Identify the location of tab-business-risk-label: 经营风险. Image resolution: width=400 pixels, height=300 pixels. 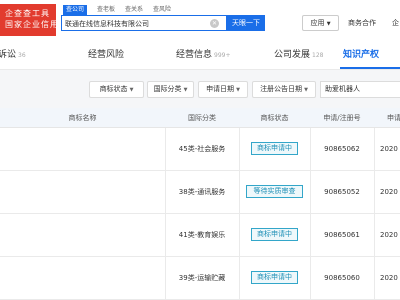
(106, 55).